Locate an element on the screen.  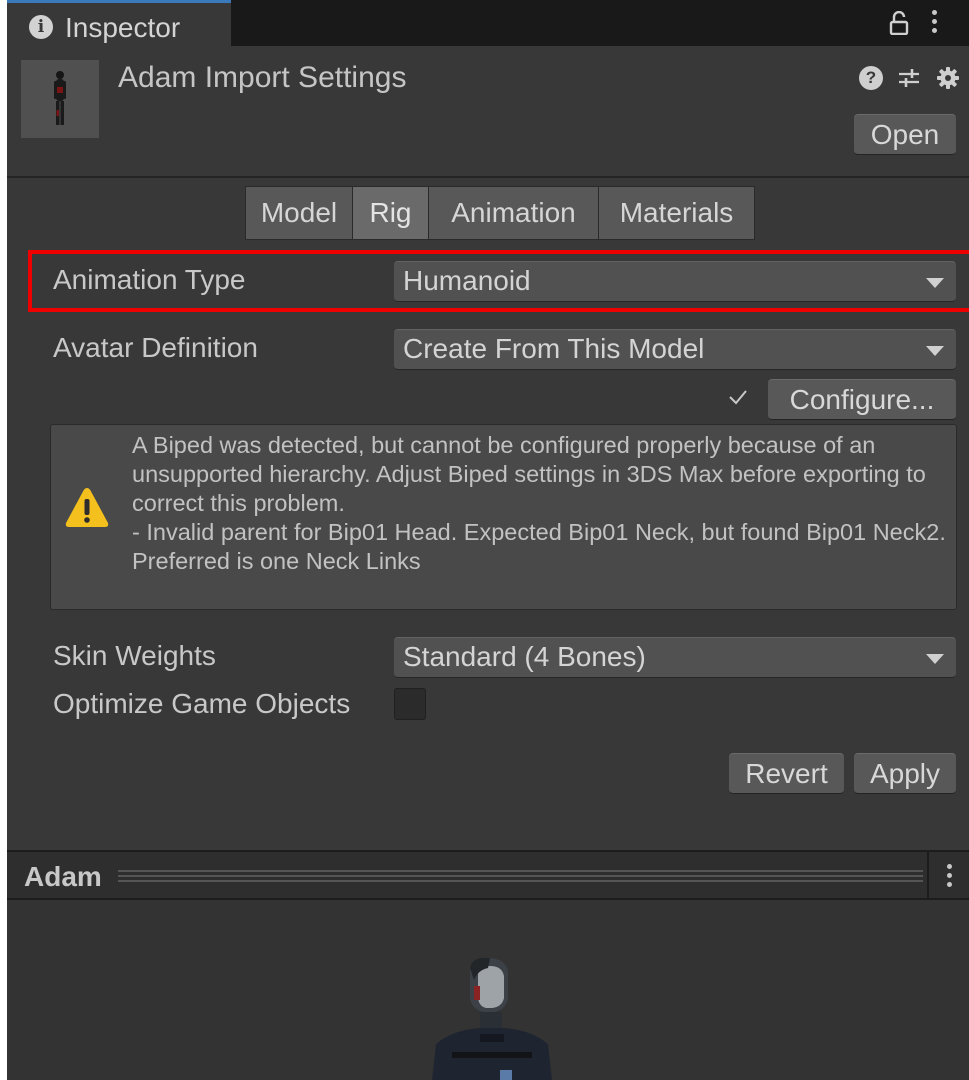
skin-weights-value: Standard (4 Bones) is located at coordinates (524, 656).